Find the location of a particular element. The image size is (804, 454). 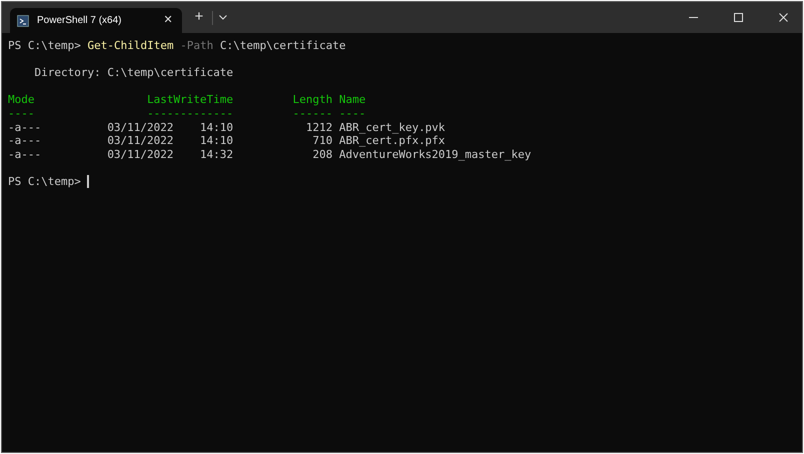

column-header: Length is located at coordinates (312, 100).